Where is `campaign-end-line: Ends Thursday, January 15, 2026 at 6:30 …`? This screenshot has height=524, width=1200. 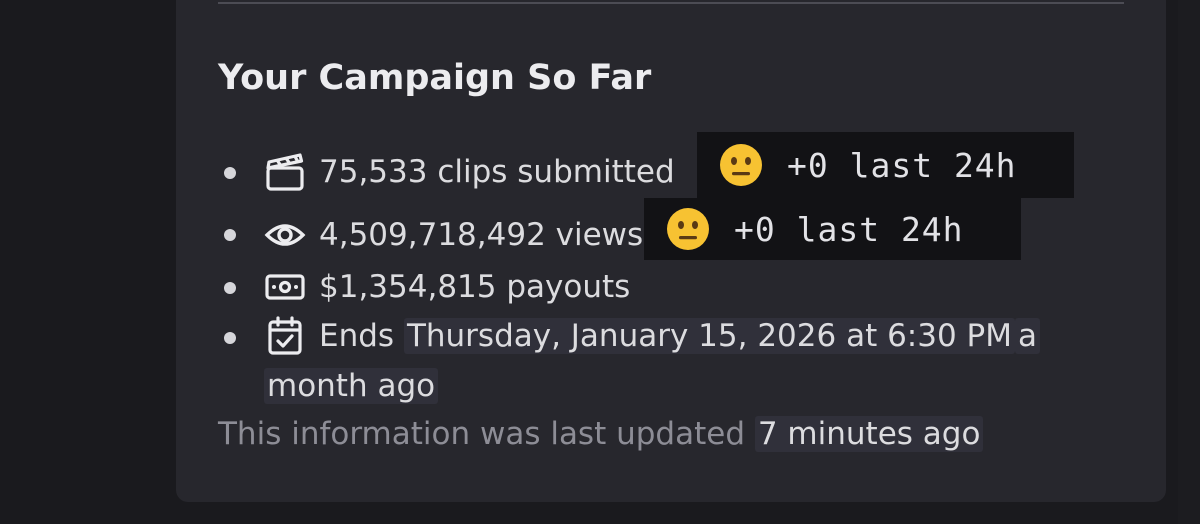
campaign-end-line: Ends Thursday, January 15, 2026 at 6:30 … is located at coordinates (679, 336).